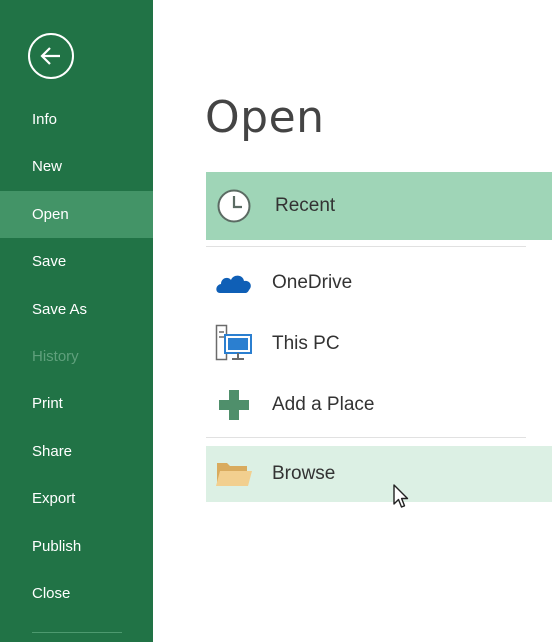 Image resolution: width=557 pixels, height=642 pixels. I want to click on location-add-a-place: Add a Place, so click(379, 405).